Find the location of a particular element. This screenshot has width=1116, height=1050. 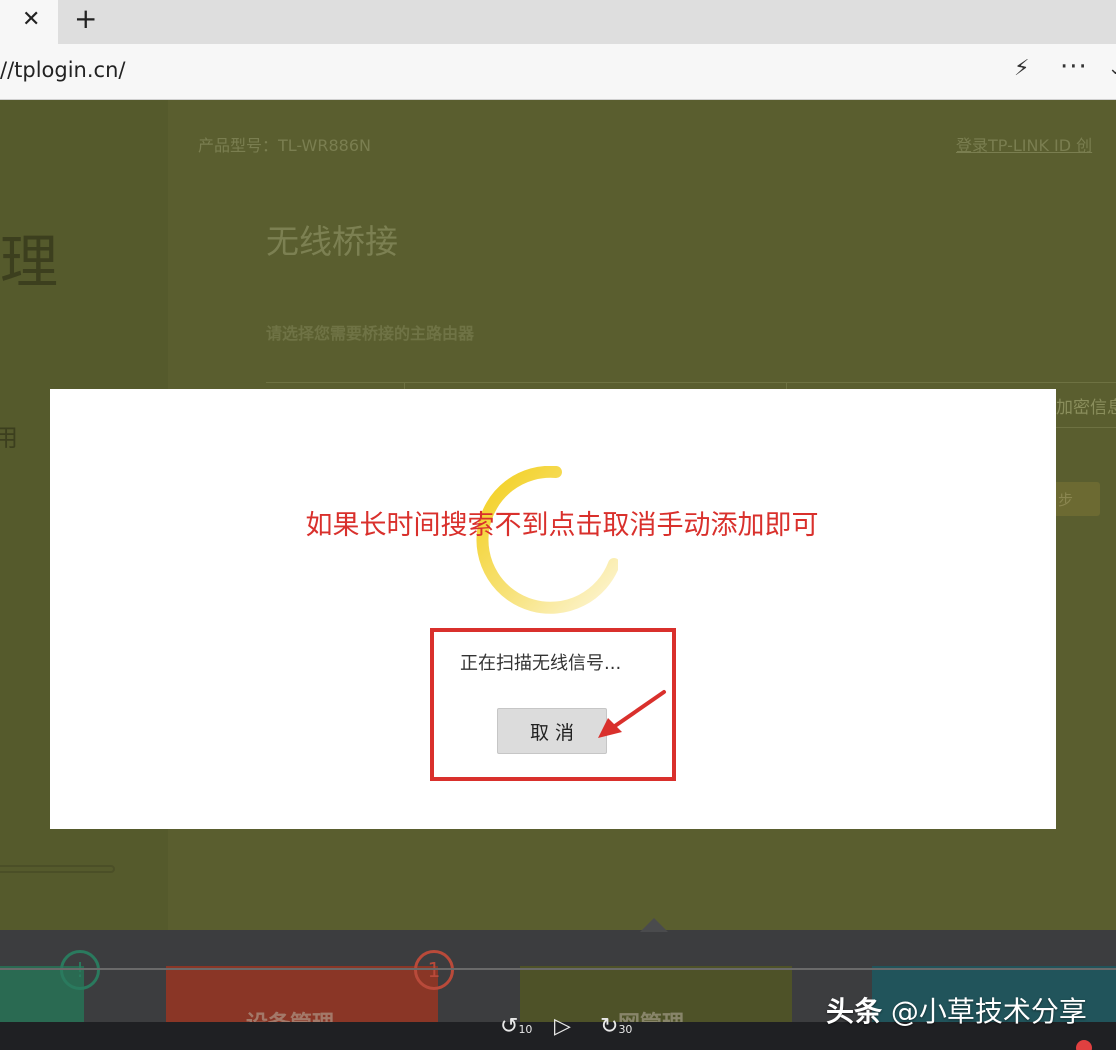

sidebar-title: 理 is located at coordinates (29, 262).